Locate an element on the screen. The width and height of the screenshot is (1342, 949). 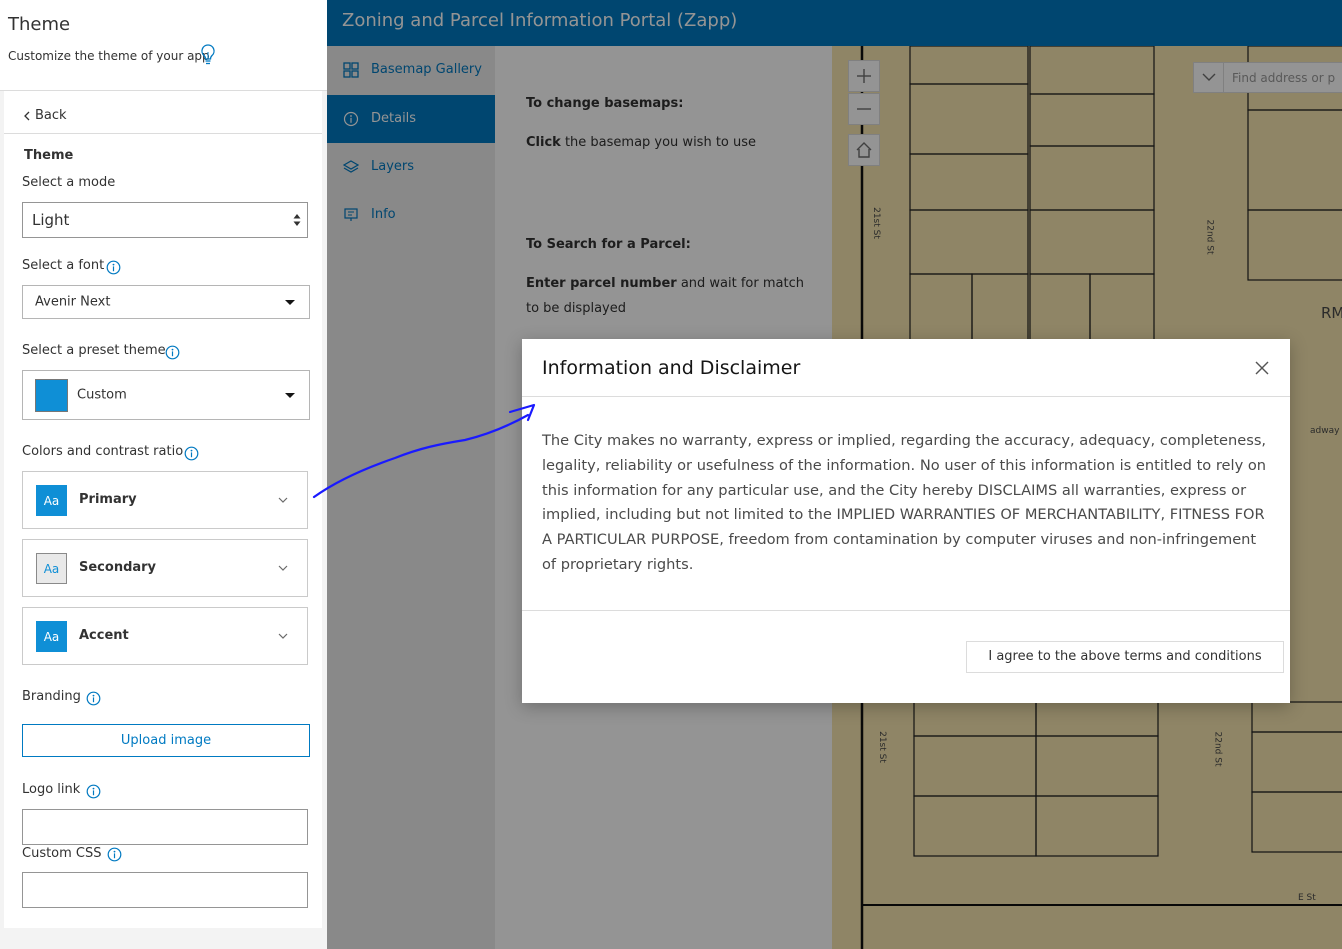
secondary-swatch: Aa is located at coordinates (51, 568).